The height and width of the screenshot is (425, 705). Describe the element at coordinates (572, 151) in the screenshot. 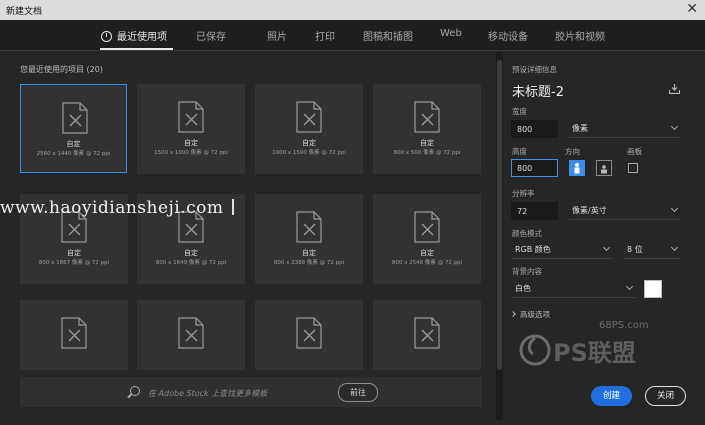

I see `orientation-label: 方向` at that location.